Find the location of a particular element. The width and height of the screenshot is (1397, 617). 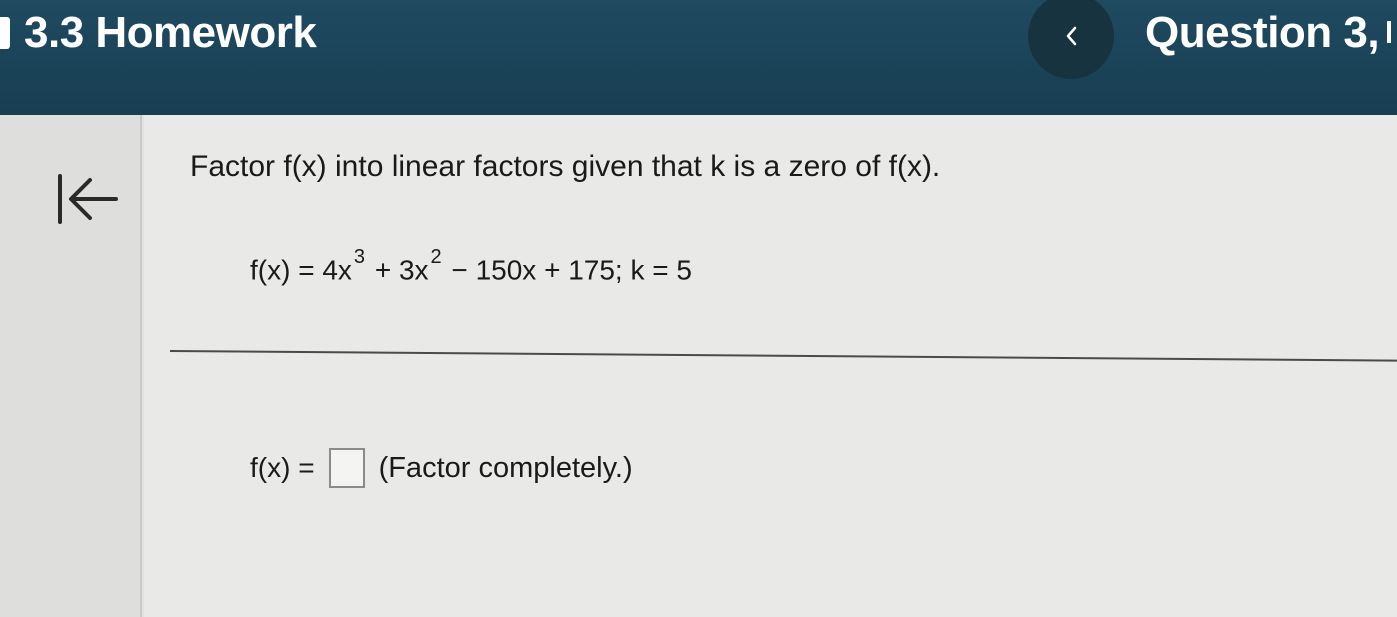

assignment-title: 3.3 Homework is located at coordinates (158, 33).